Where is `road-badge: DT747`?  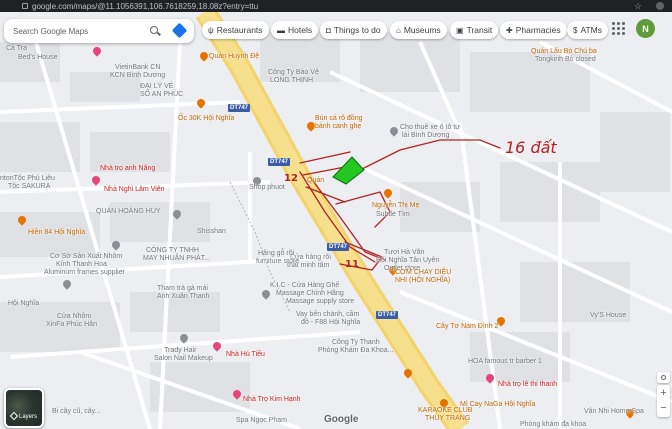 road-badge: DT747 is located at coordinates (239, 108).